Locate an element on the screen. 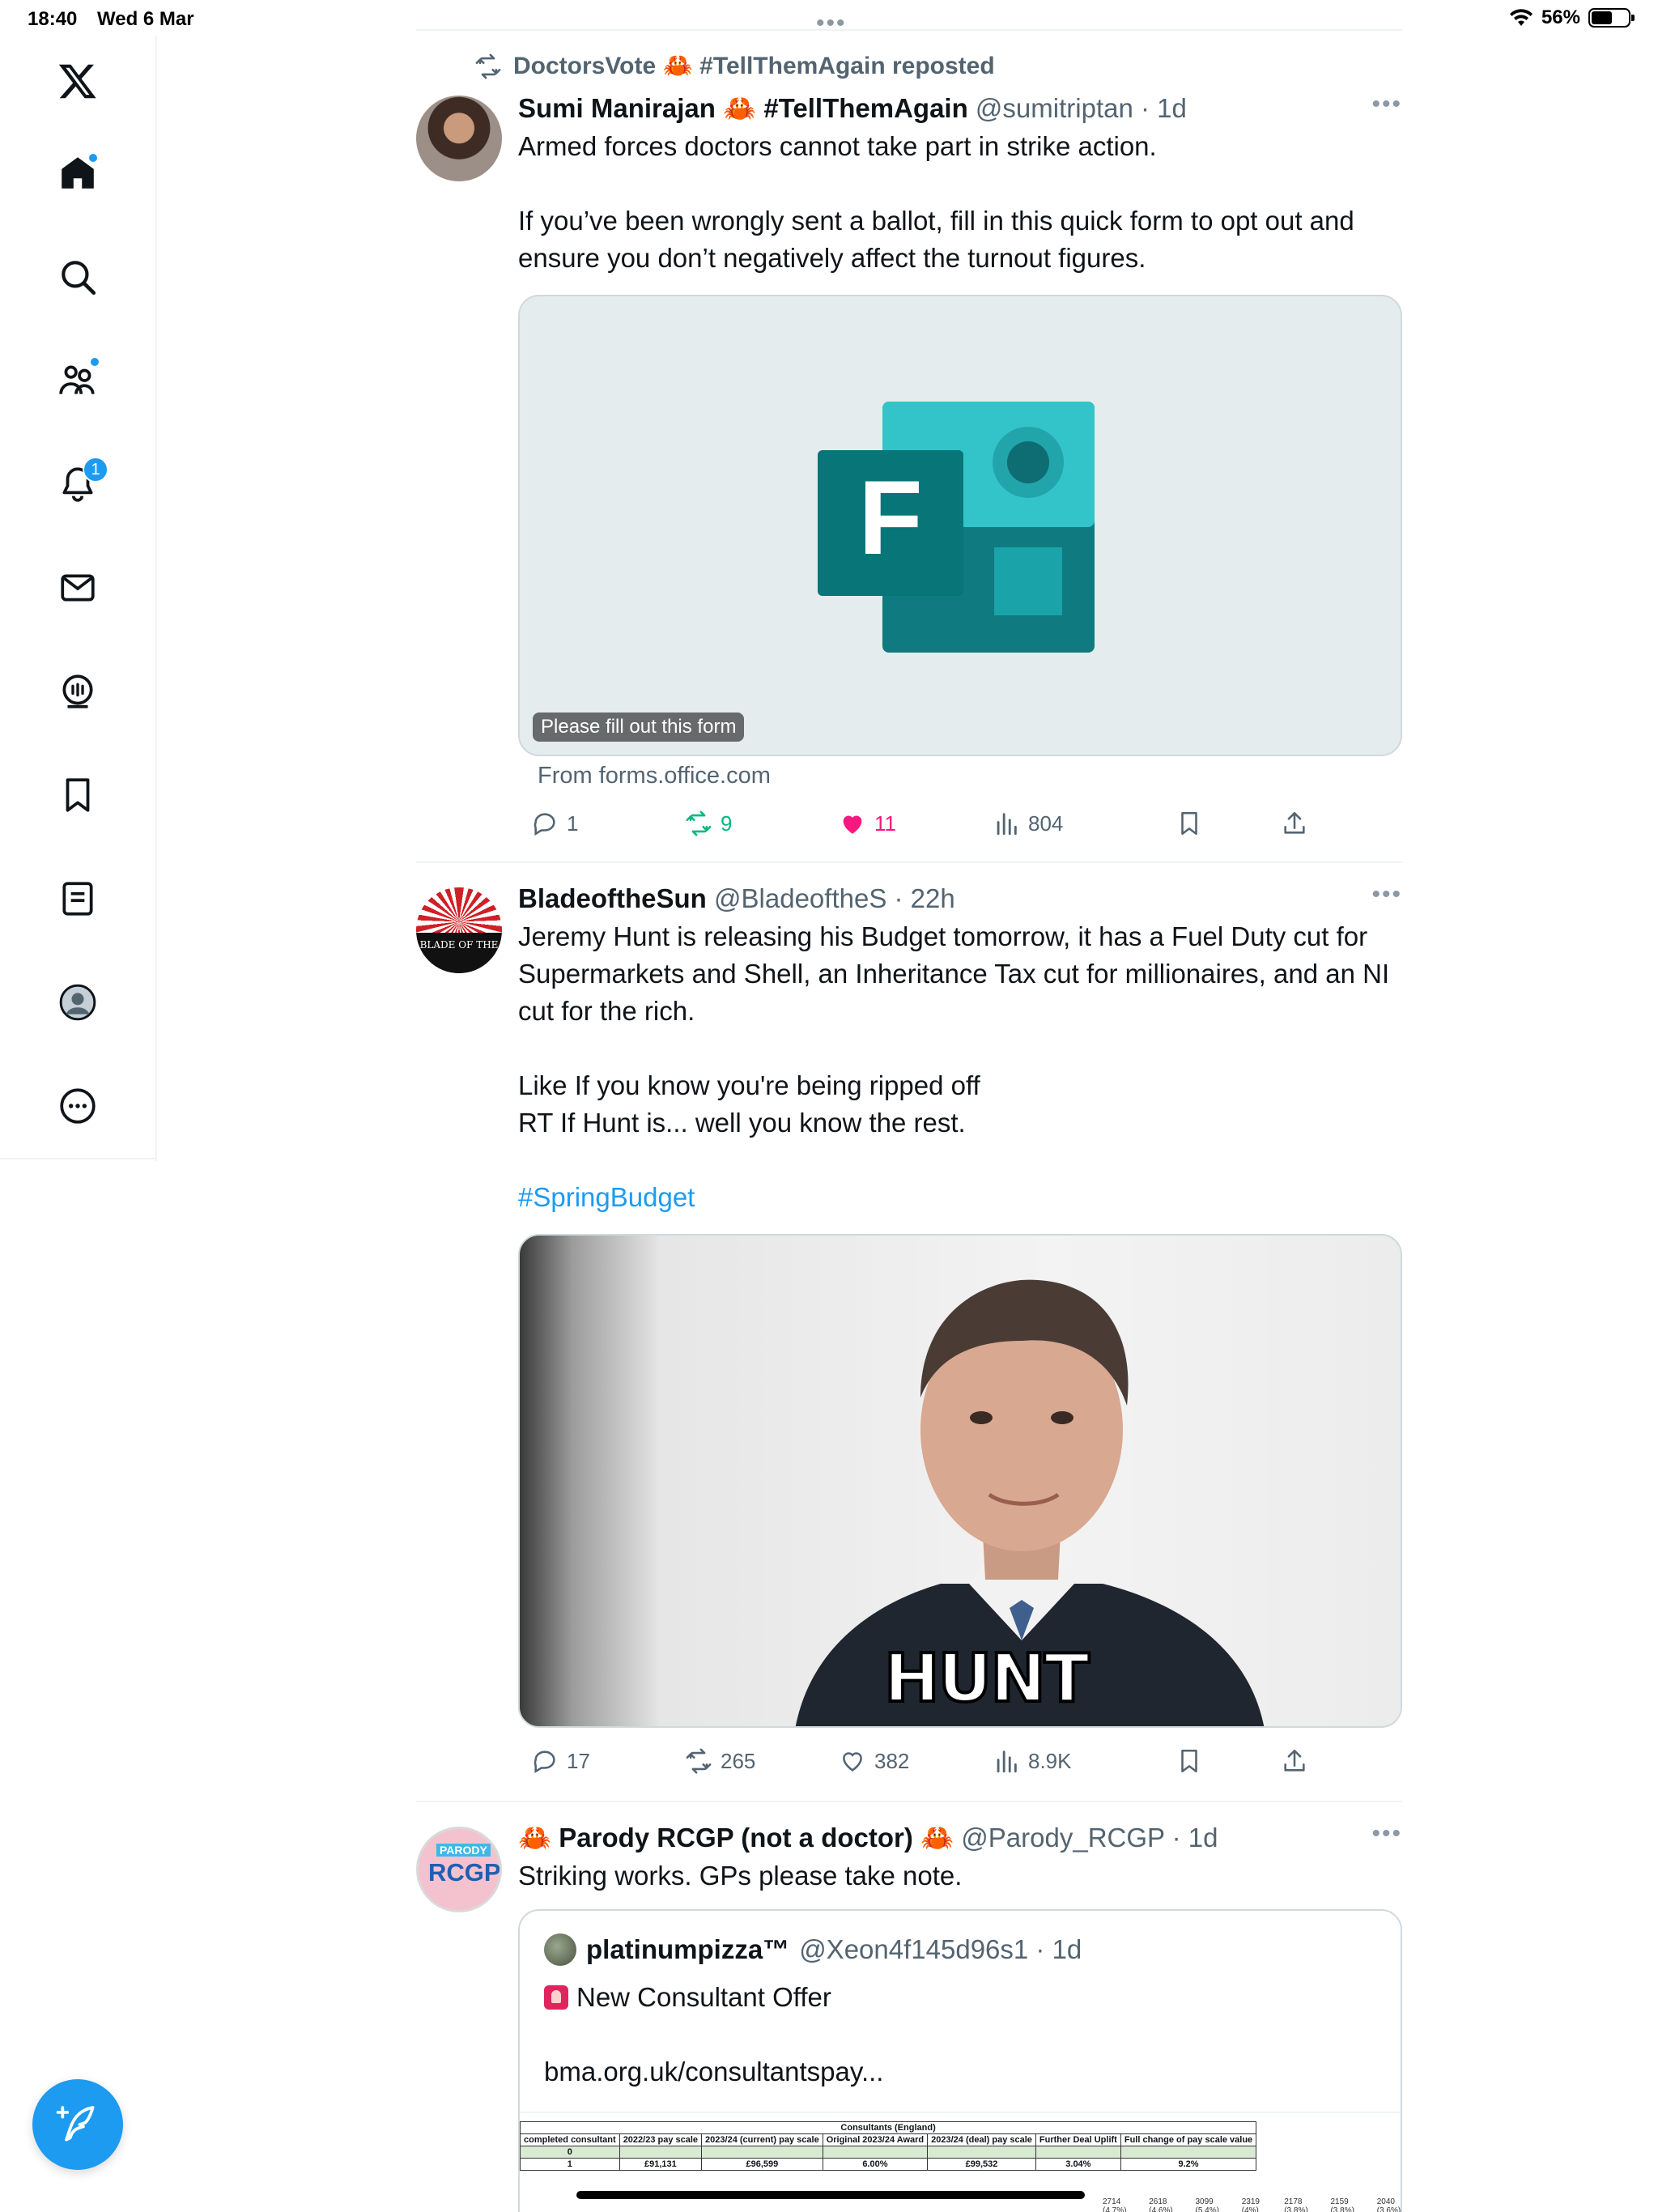  search-icon is located at coordinates (78, 277).